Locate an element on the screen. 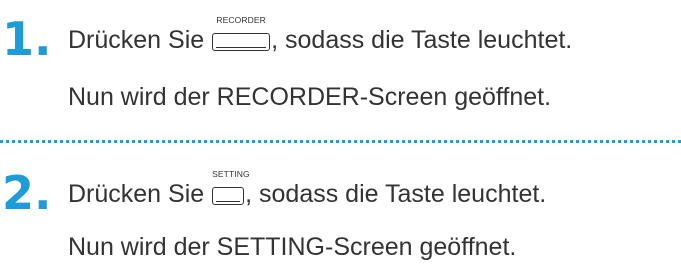 The image size is (681, 264). section-divider is located at coordinates (340, 141).